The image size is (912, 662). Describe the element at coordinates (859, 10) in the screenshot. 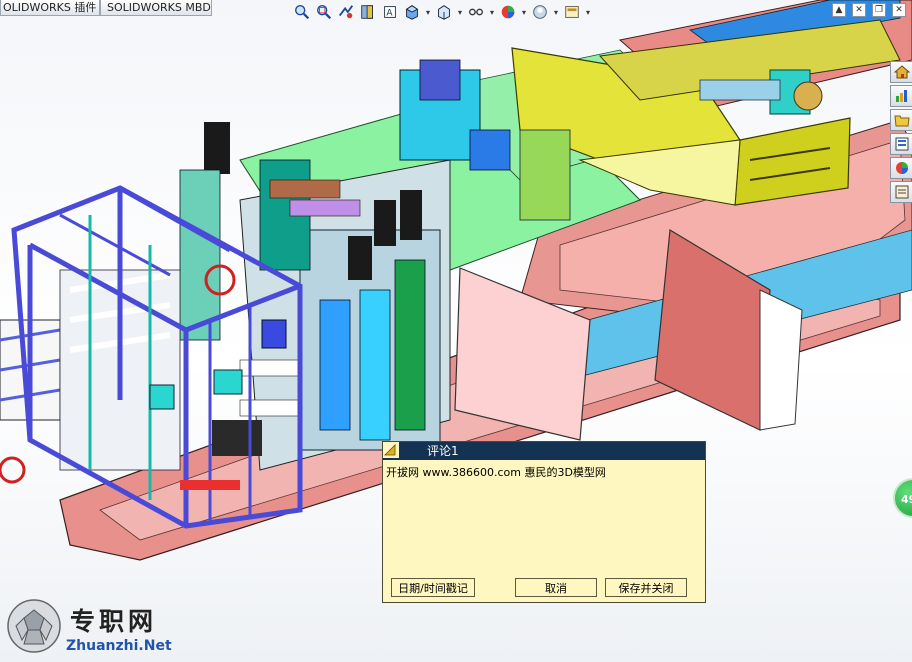

I see `close-small-icon: ✕` at that location.